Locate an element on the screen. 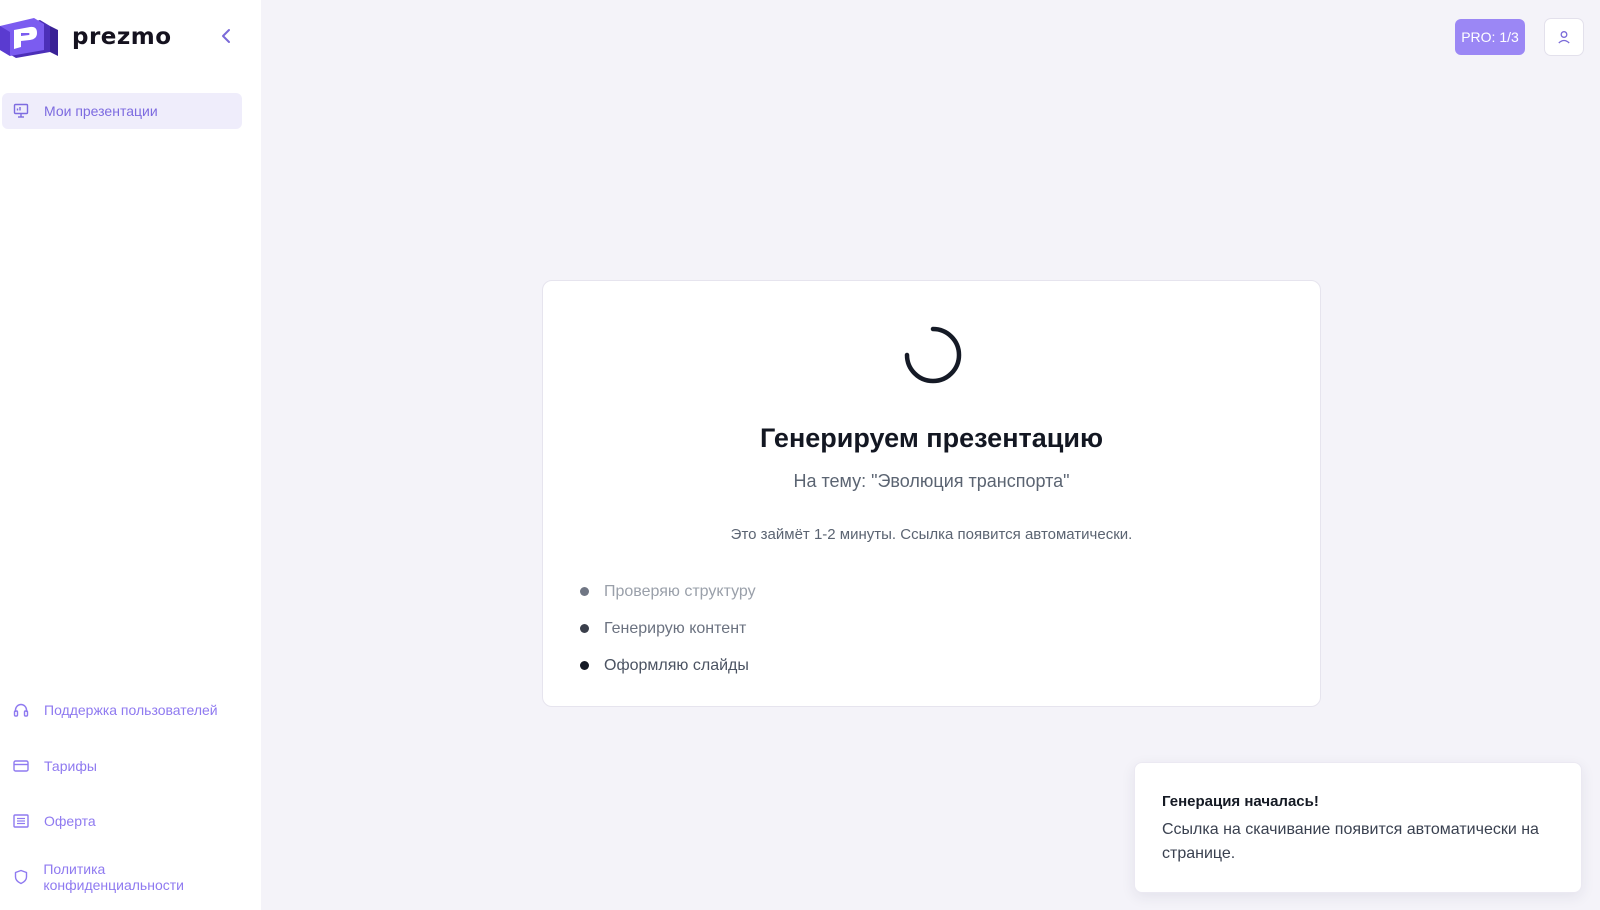 This screenshot has width=1600, height=910. document-list-icon is located at coordinates (21, 821).